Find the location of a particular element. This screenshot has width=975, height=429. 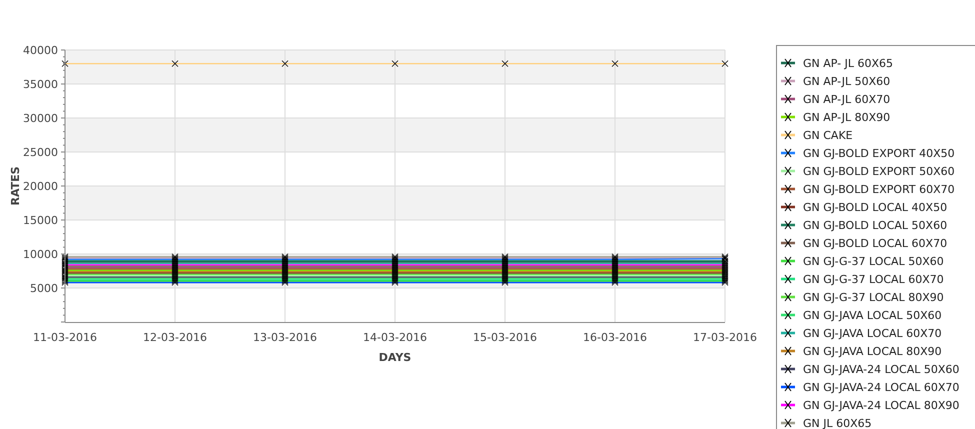

y-tick-label: 20000 is located at coordinates (40, 186).